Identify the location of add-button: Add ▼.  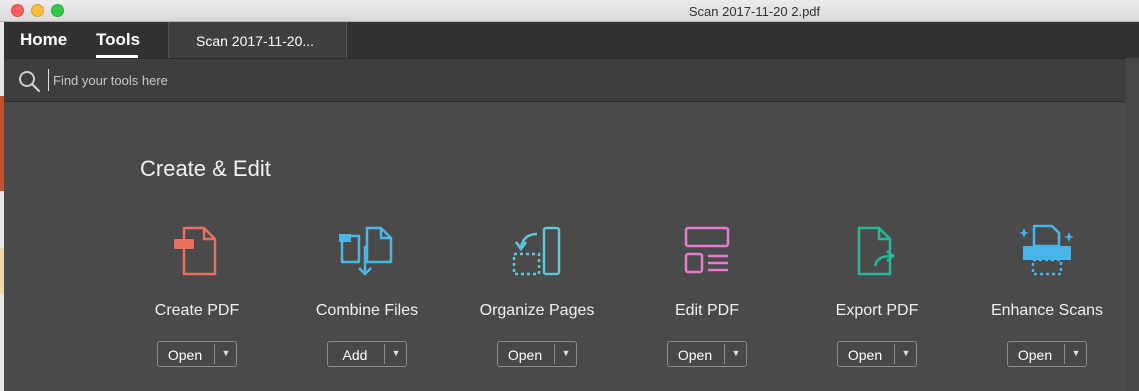
(367, 354).